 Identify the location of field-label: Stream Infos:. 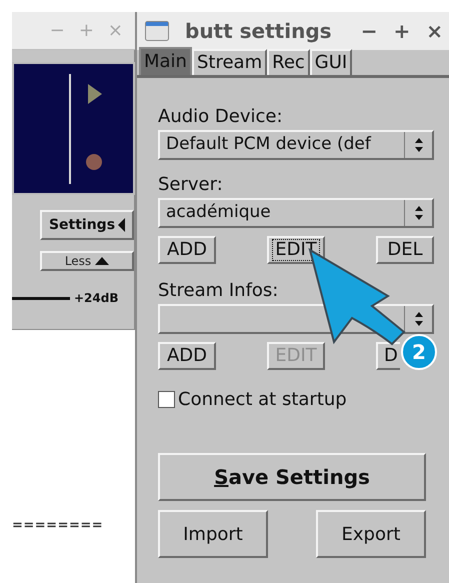
(219, 291).